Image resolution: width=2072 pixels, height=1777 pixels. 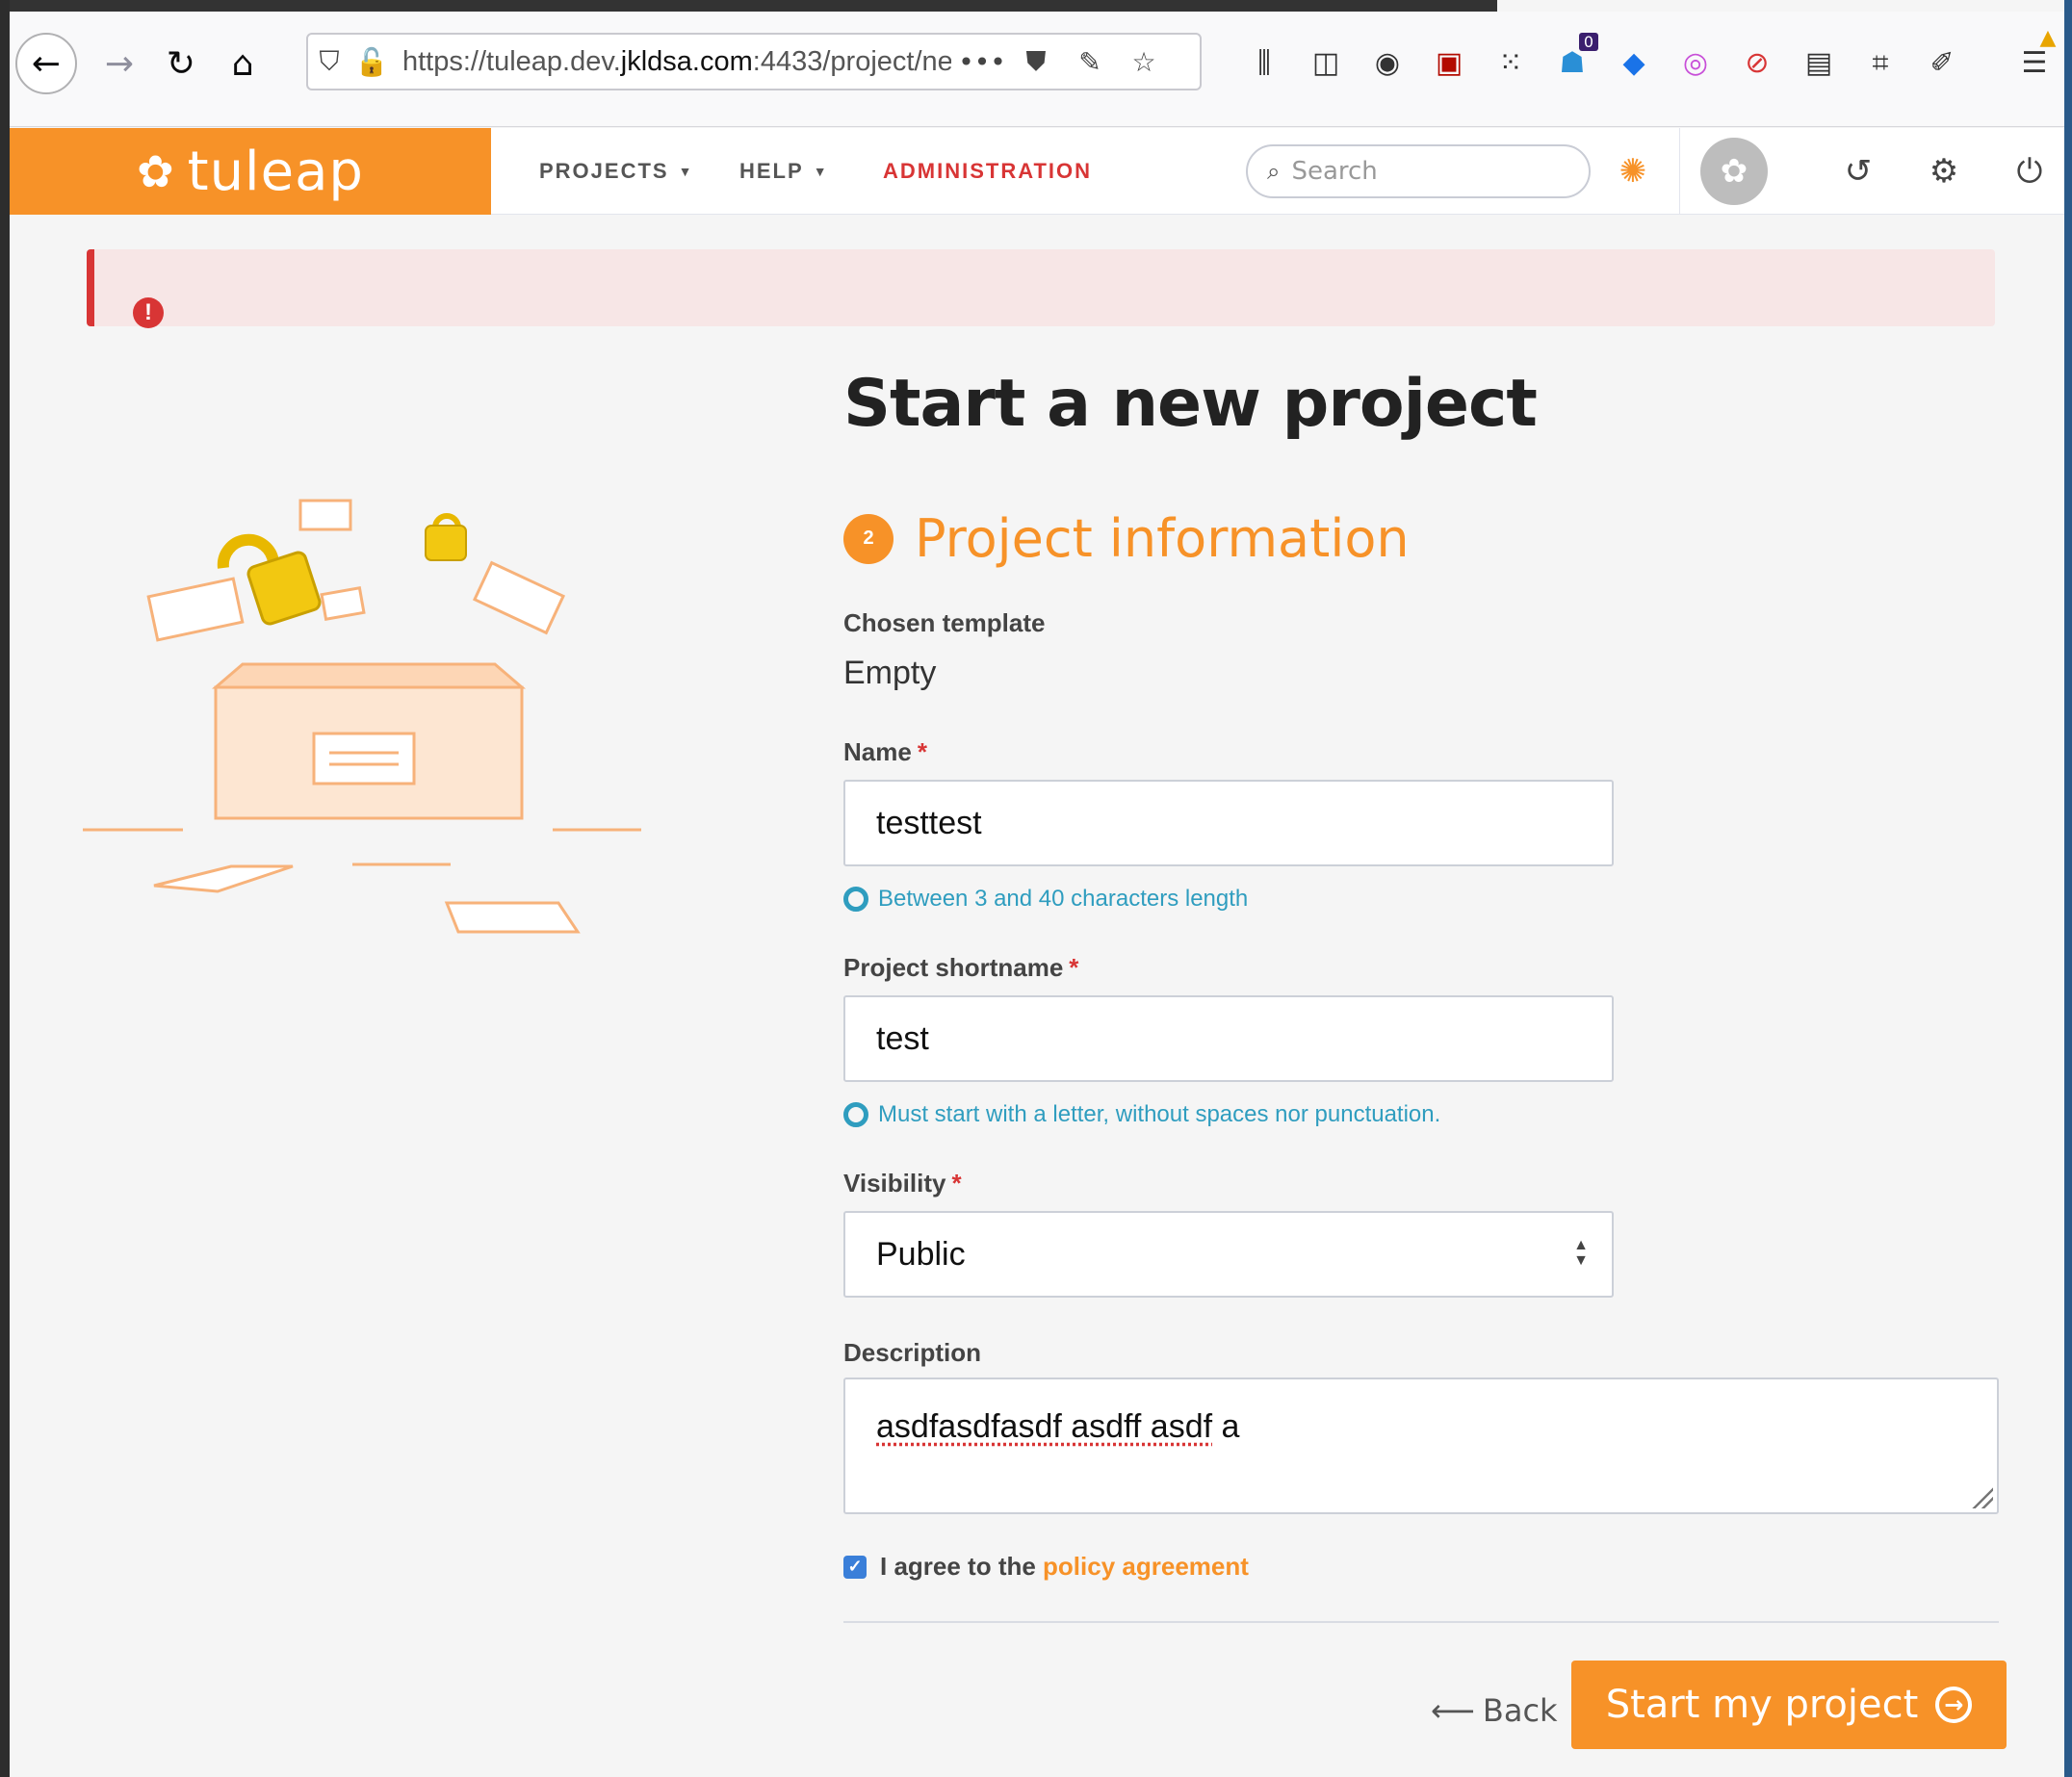 I want to click on pdf-extension-icon: ▣, so click(x=1449, y=63).